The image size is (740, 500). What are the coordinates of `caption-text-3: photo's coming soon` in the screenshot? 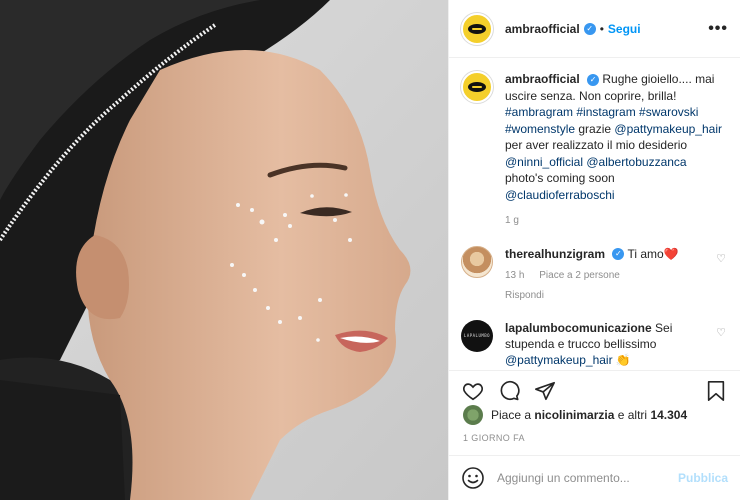 It's located at (560, 178).